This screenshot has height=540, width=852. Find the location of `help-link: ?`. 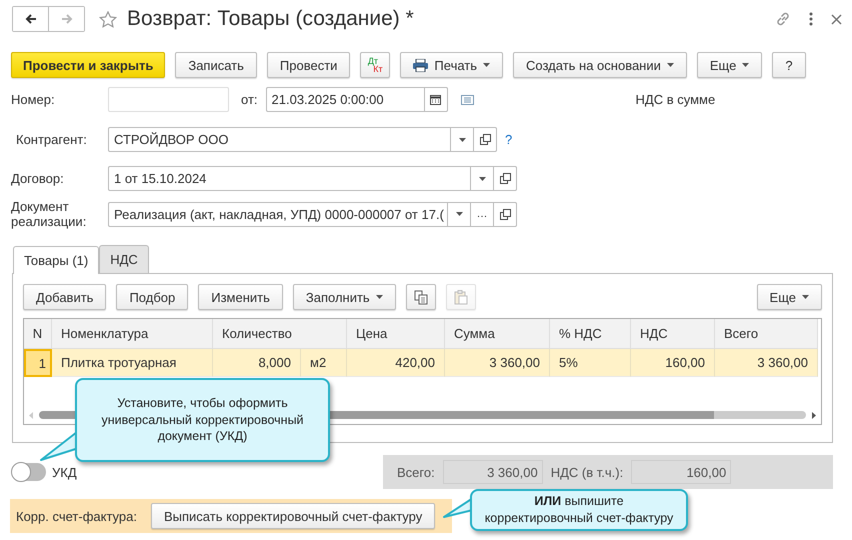

help-link: ? is located at coordinates (508, 139).